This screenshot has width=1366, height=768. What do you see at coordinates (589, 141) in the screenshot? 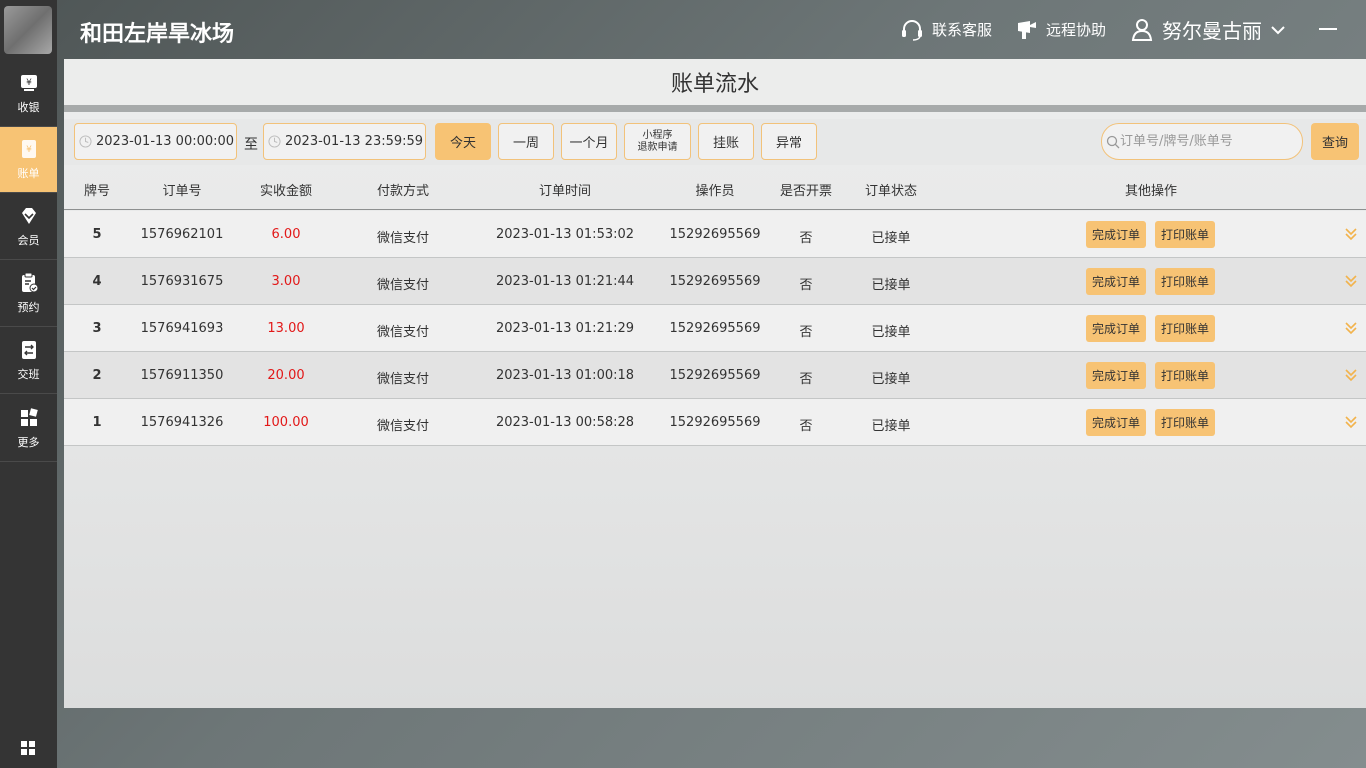
I see `month-button: 一个月` at bounding box center [589, 141].